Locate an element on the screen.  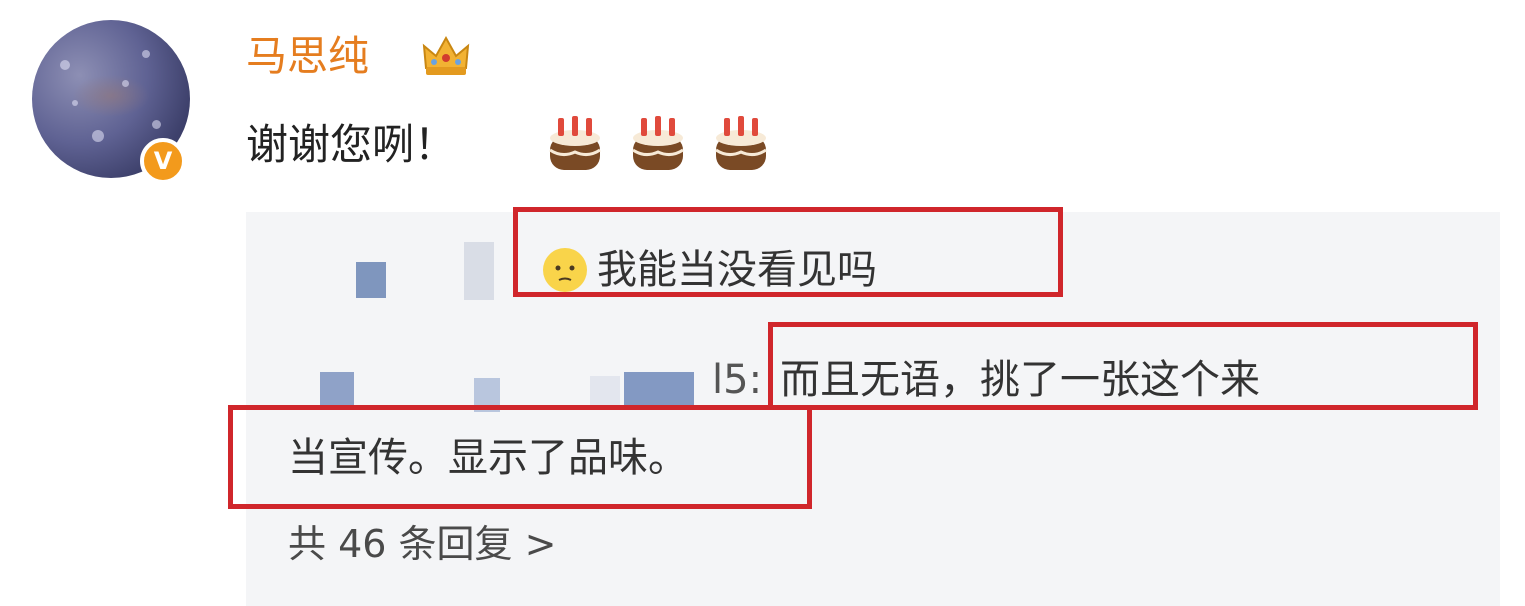
more-replies-link: 共 46 条回复 > is located at coordinates (422, 544).